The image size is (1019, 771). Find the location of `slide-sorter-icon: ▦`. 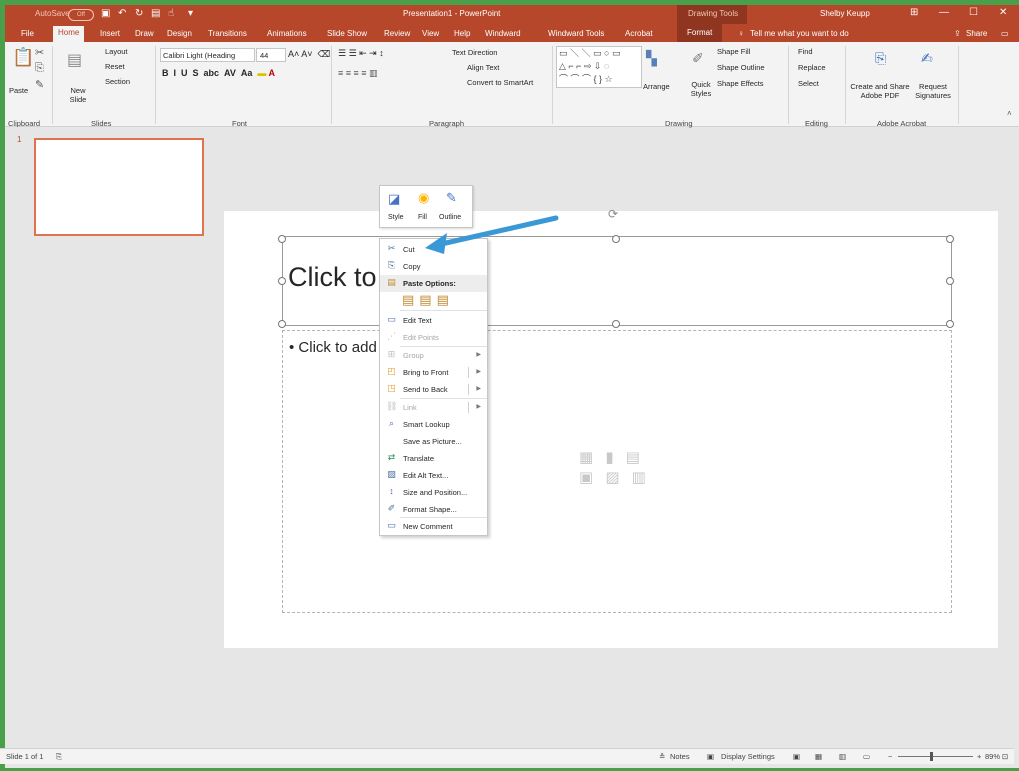

slide-sorter-icon: ▦ is located at coordinates (818, 756).